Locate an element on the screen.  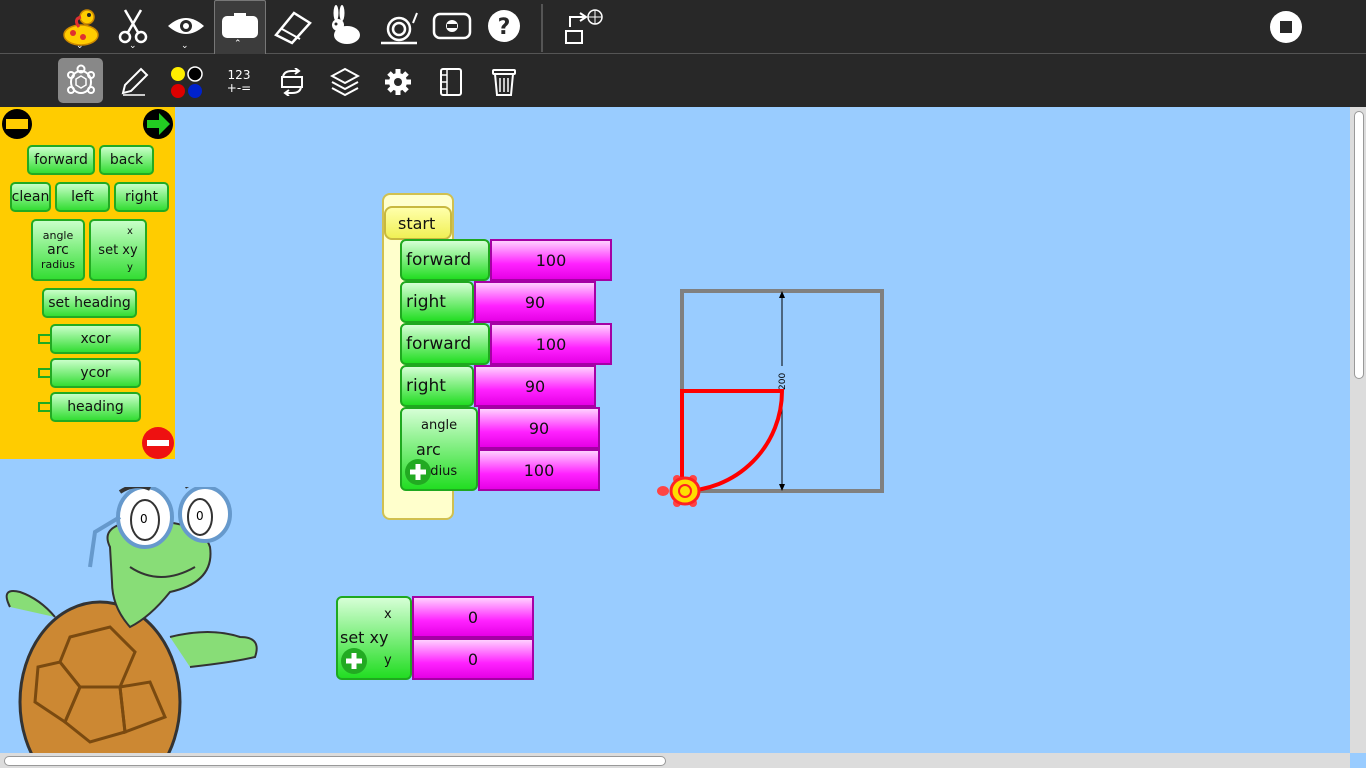
sensors-icon is located at coordinates (398, 82).